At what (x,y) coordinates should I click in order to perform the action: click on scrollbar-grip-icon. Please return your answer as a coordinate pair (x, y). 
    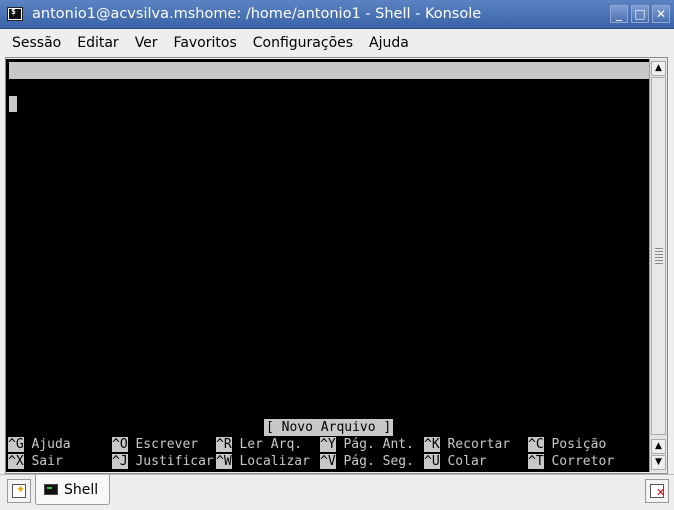
    Looking at the image, I should click on (659, 257).